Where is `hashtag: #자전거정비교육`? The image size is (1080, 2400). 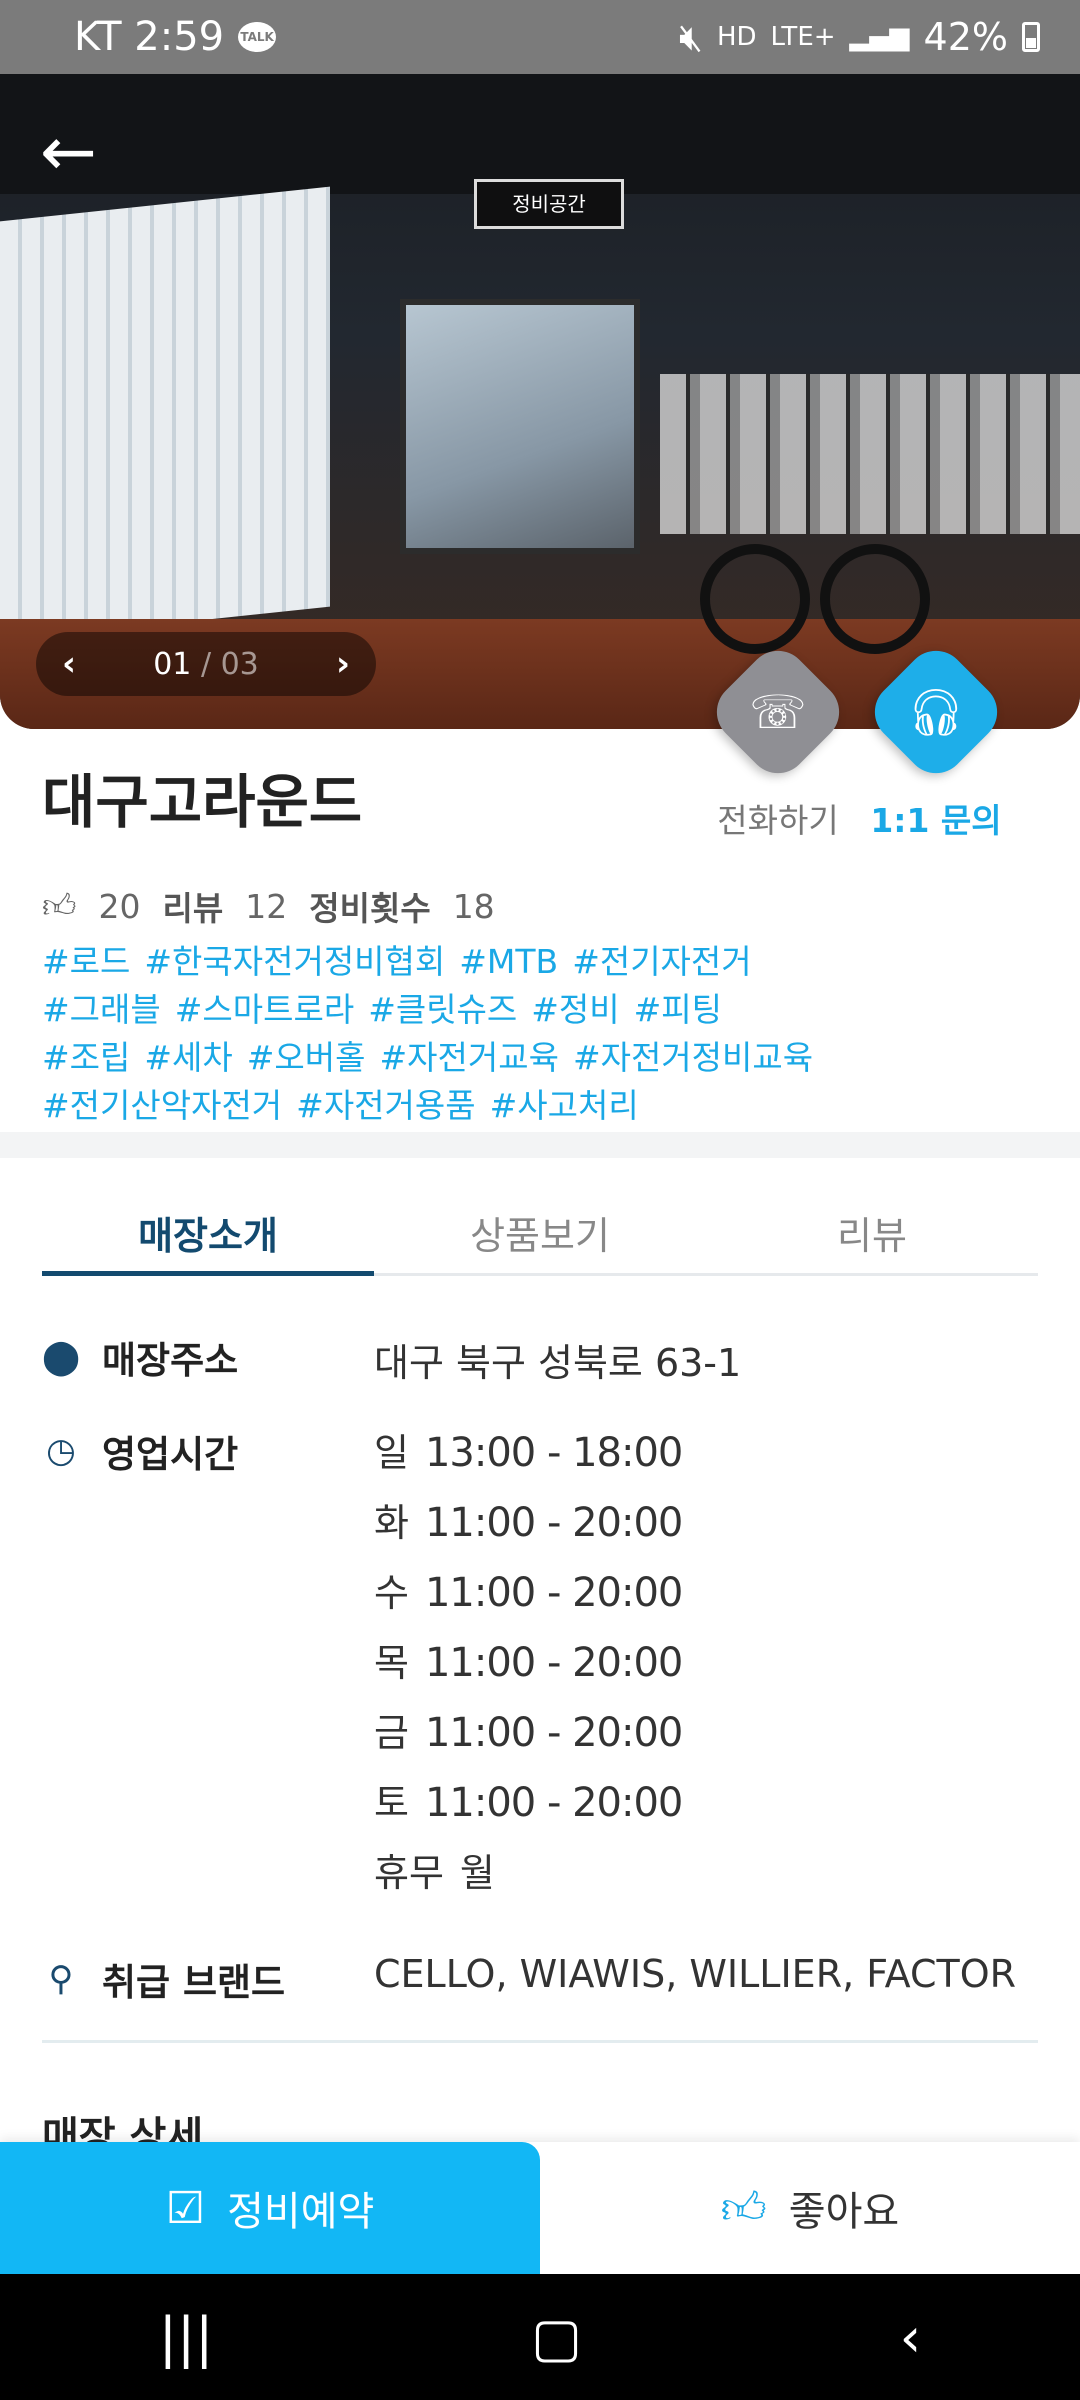 hashtag: #자전거정비교육 is located at coordinates (693, 1057).